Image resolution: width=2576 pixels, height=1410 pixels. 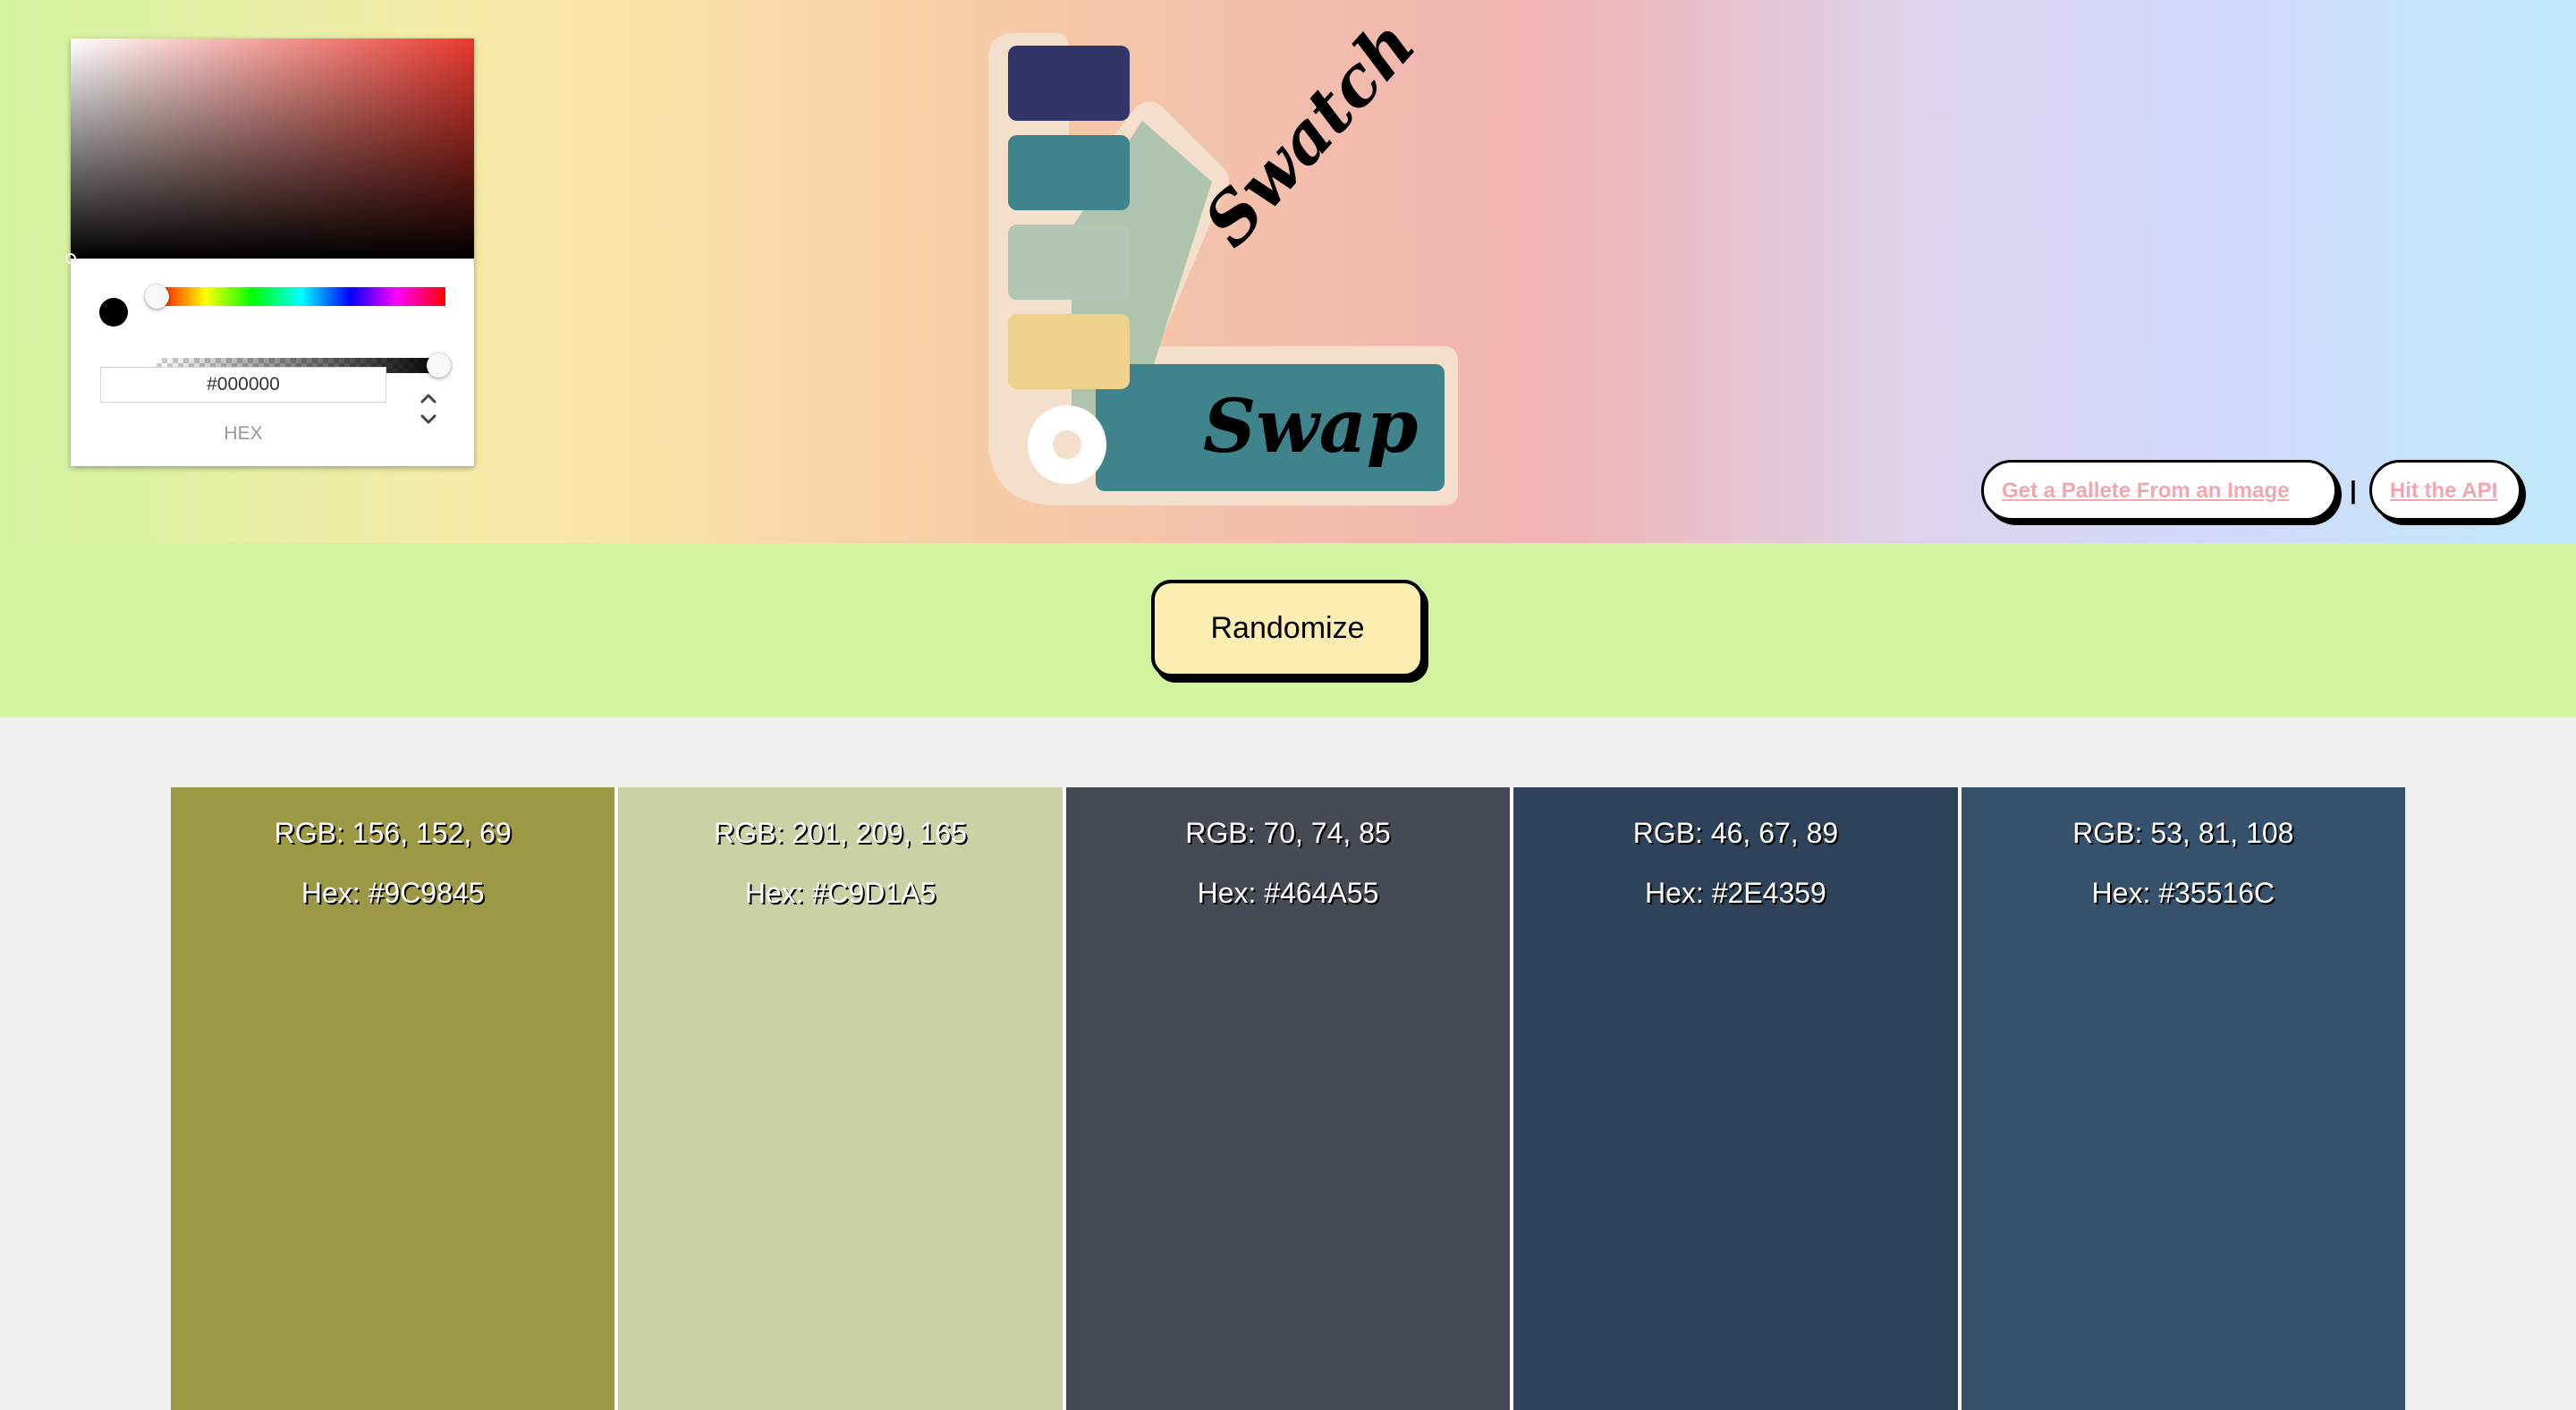 I want to click on hue-slider, so click(x=301, y=296).